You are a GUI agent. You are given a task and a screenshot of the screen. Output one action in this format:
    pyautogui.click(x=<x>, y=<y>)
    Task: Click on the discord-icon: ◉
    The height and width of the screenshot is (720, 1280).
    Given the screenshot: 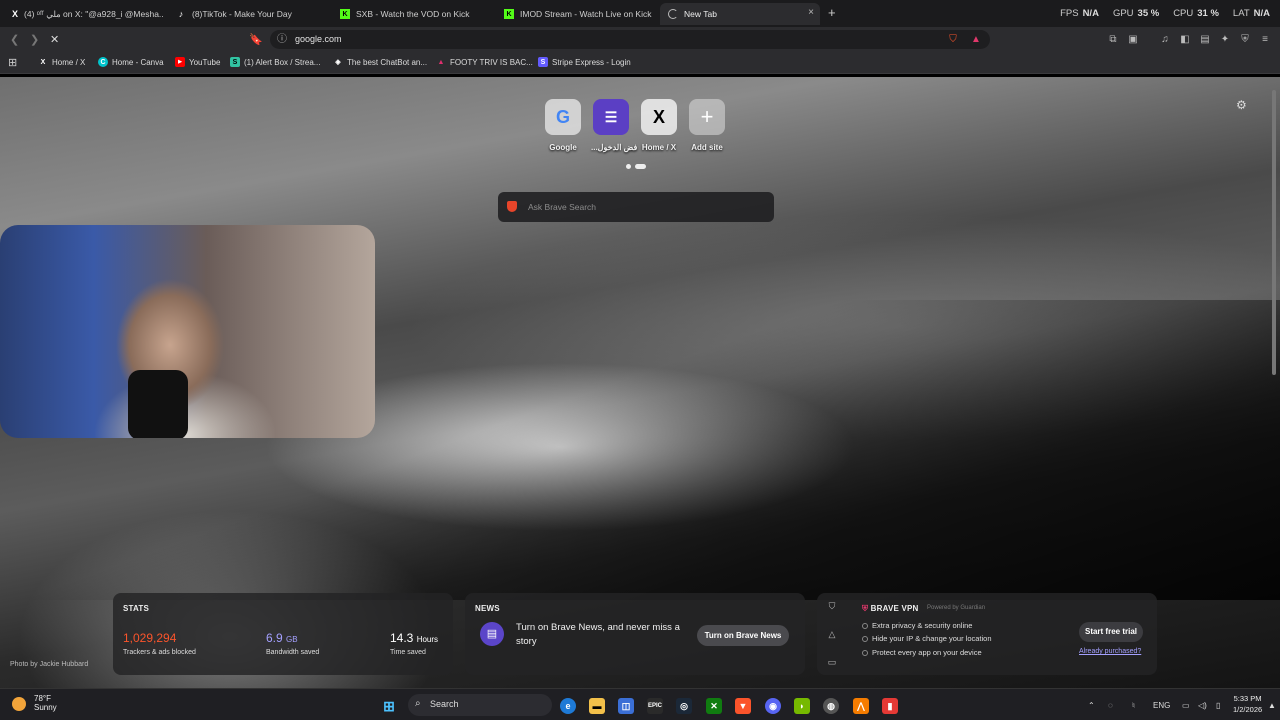 What is the action you would take?
    pyautogui.click(x=773, y=706)
    